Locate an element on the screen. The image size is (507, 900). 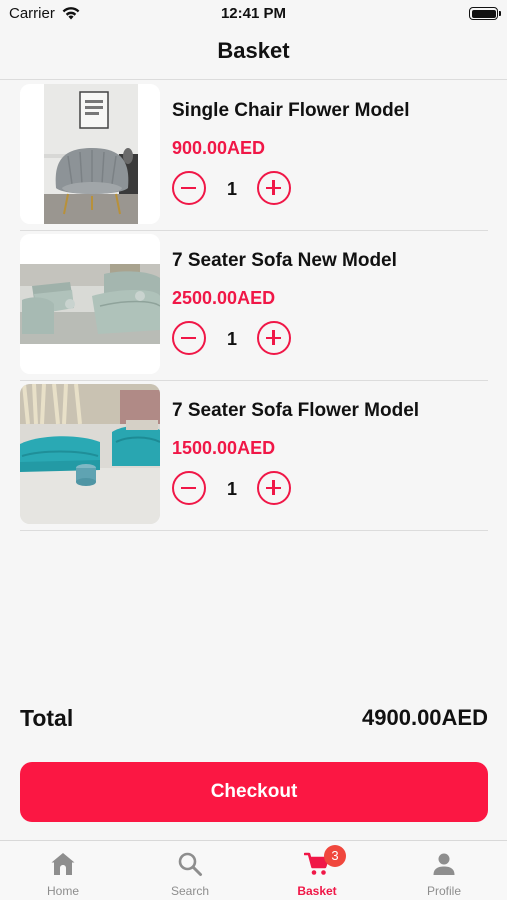
home-icon is located at coordinates (63, 864).